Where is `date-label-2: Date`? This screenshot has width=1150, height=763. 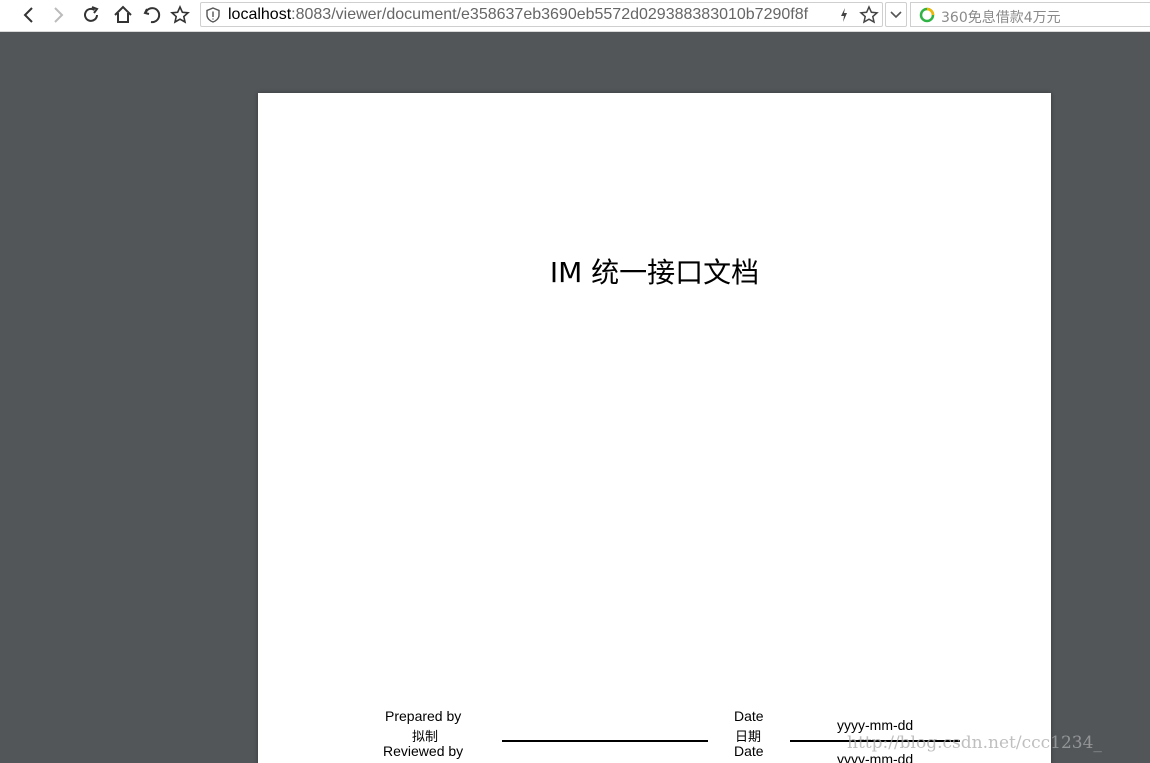
date-label-2: Date is located at coordinates (749, 751).